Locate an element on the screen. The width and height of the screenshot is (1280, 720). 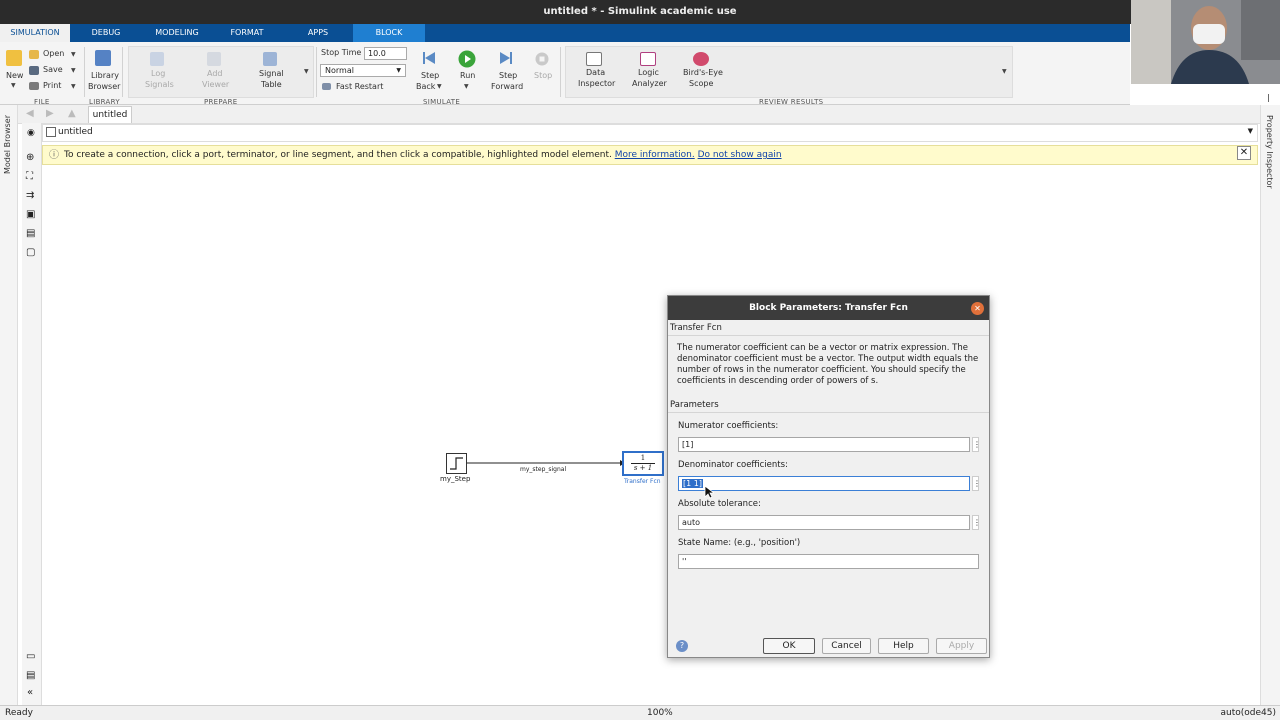
arrange-icon: ⇉ is located at coordinates (30, 195).